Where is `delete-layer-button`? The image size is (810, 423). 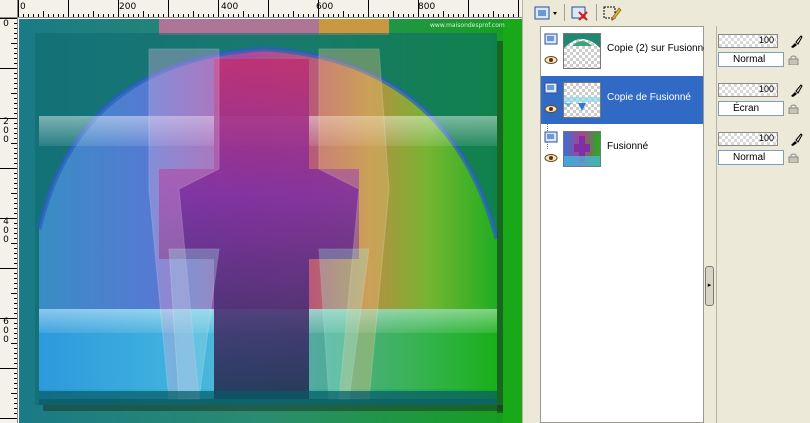
delete-layer-button is located at coordinates (580, 12).